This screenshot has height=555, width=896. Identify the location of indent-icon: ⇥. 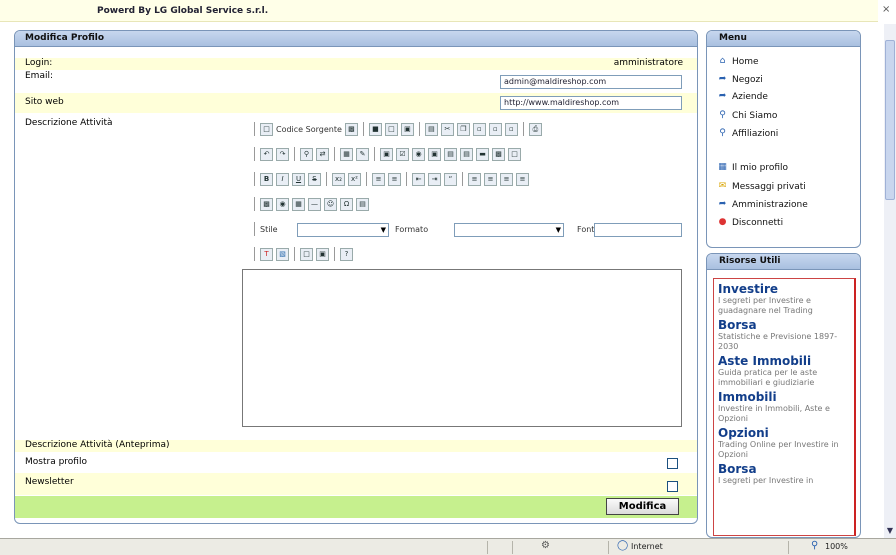
(434, 179).